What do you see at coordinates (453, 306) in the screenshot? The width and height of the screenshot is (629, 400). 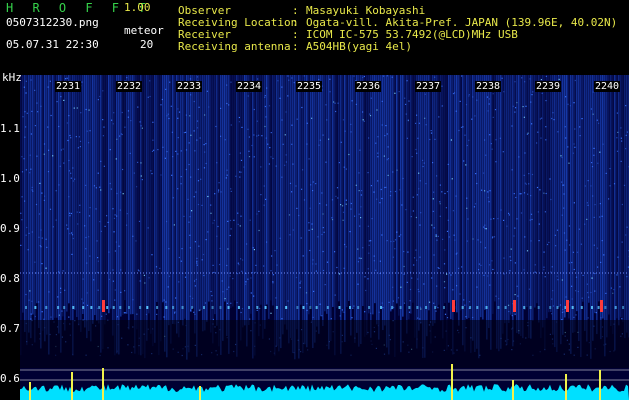 I see `meteor-echo` at bounding box center [453, 306].